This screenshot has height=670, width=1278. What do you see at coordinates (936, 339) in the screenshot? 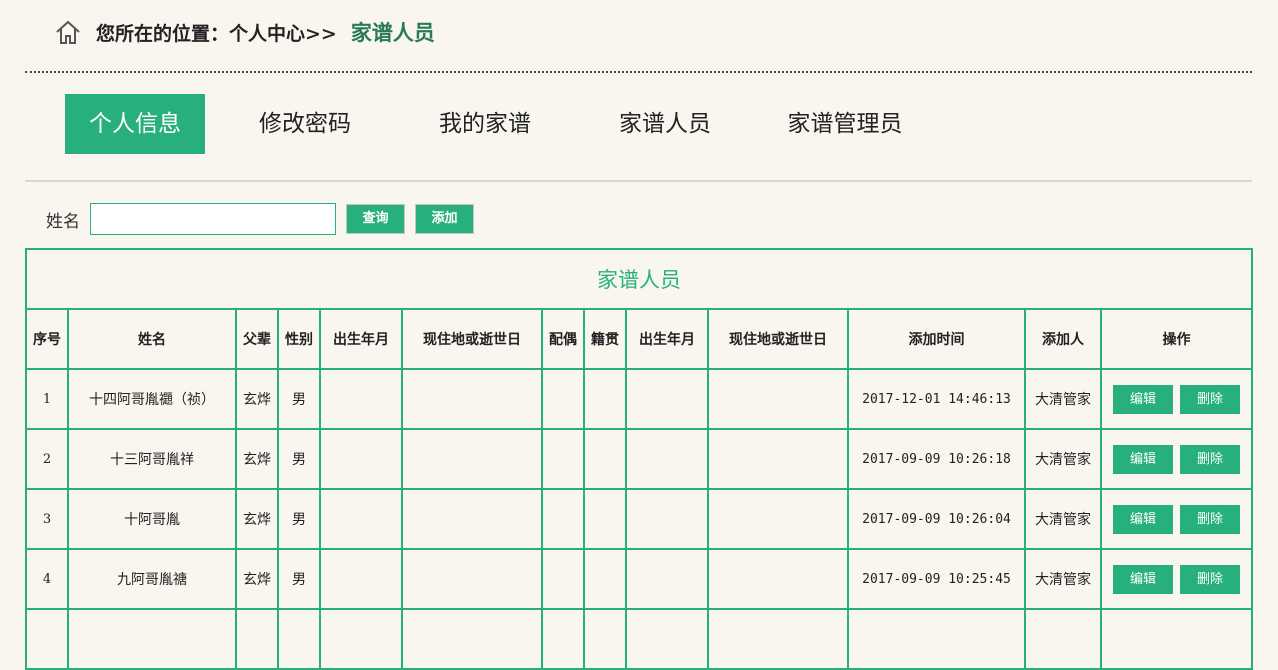
I see `header-added-time: 添加时间` at bounding box center [936, 339].